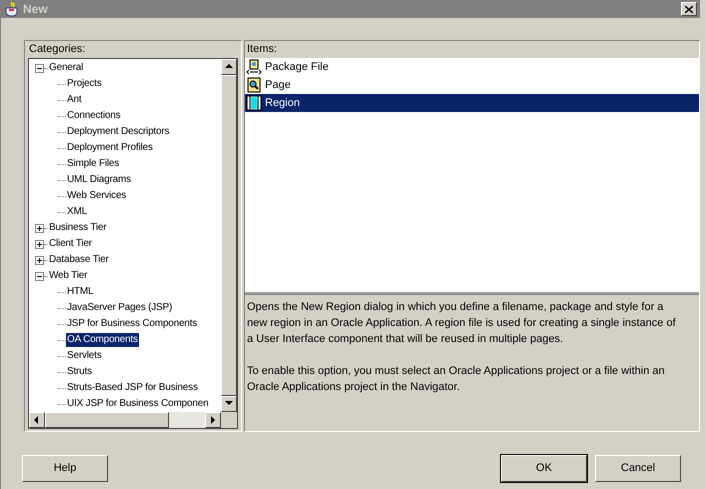 The height and width of the screenshot is (489, 705). What do you see at coordinates (102, 340) in the screenshot?
I see `tree-item: OA Components` at bounding box center [102, 340].